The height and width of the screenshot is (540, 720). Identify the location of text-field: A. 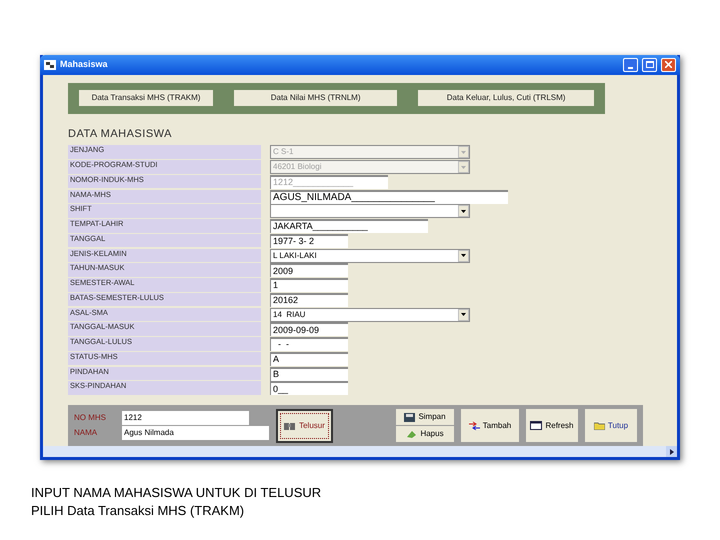
(309, 359).